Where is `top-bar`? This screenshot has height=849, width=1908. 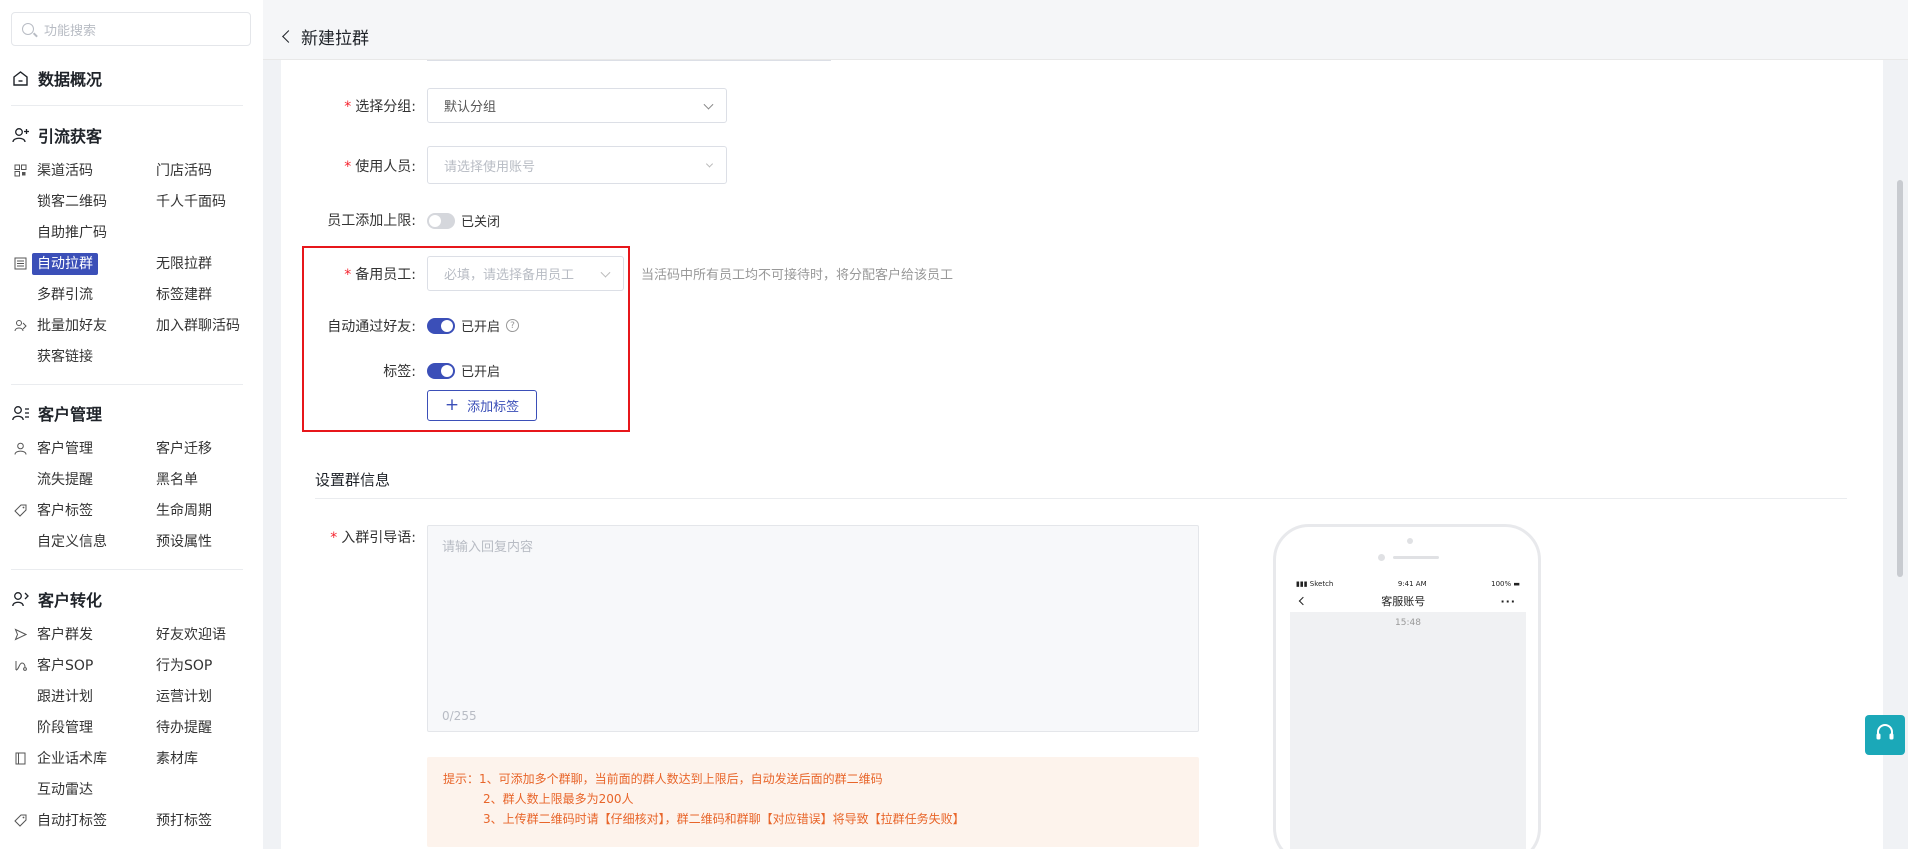
top-bar is located at coordinates (1085, 30).